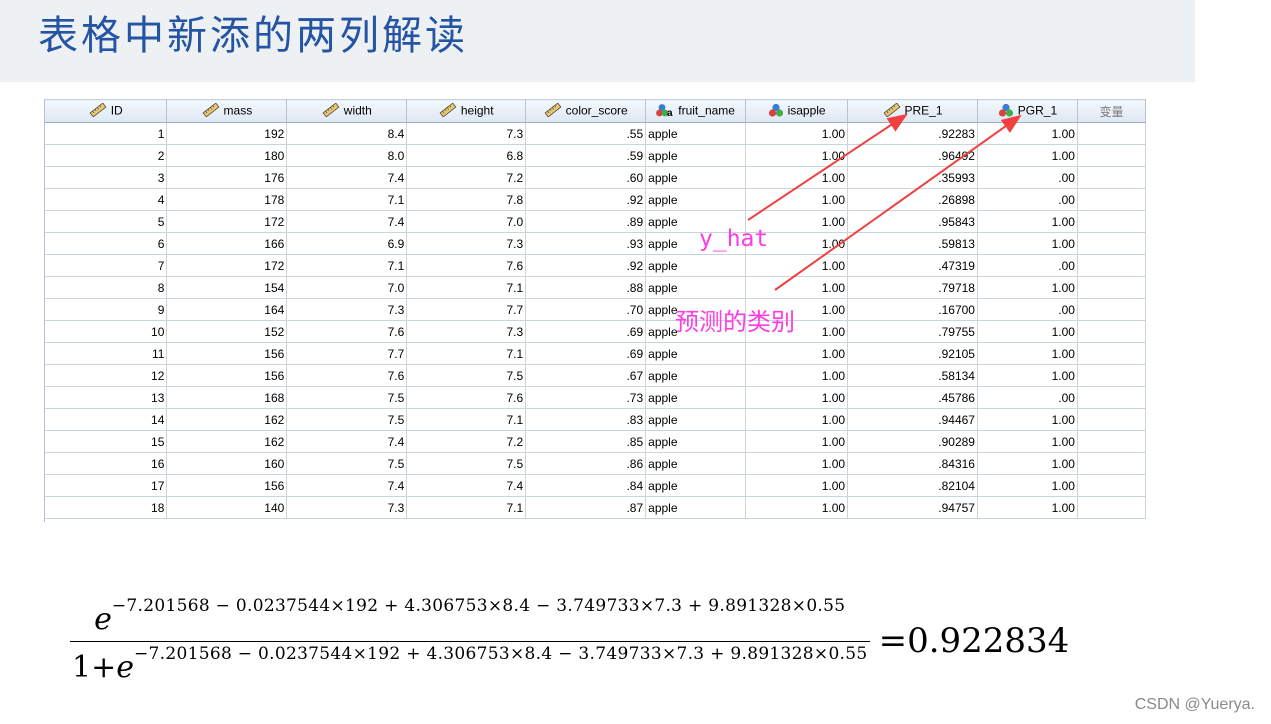  Describe the element at coordinates (347, 133) in the screenshot. I see `table-cell: 8.4` at that location.